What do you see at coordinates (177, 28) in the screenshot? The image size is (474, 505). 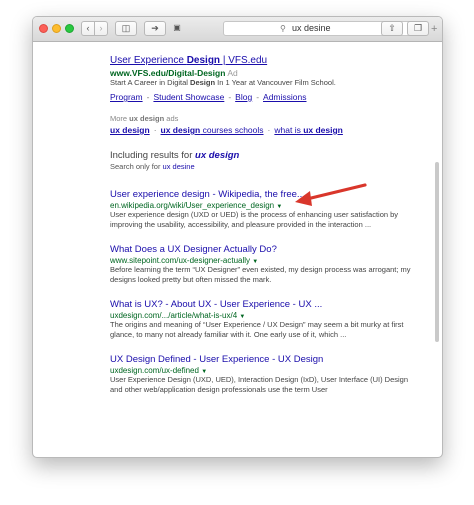 I see `shield-icon: ▣` at bounding box center [177, 28].